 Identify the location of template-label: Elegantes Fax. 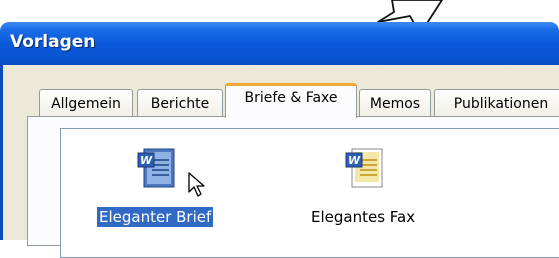
(363, 217).